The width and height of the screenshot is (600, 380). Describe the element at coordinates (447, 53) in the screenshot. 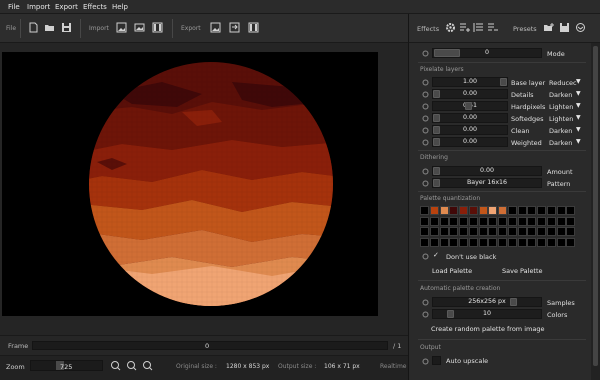

I see `mode-slider-handle` at that location.